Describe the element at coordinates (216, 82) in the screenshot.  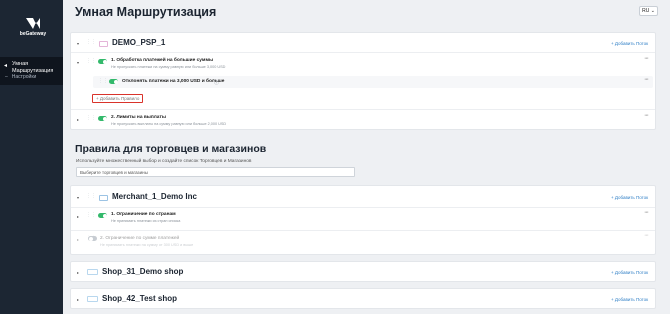
I see `info-icon: ⓘ` at that location.